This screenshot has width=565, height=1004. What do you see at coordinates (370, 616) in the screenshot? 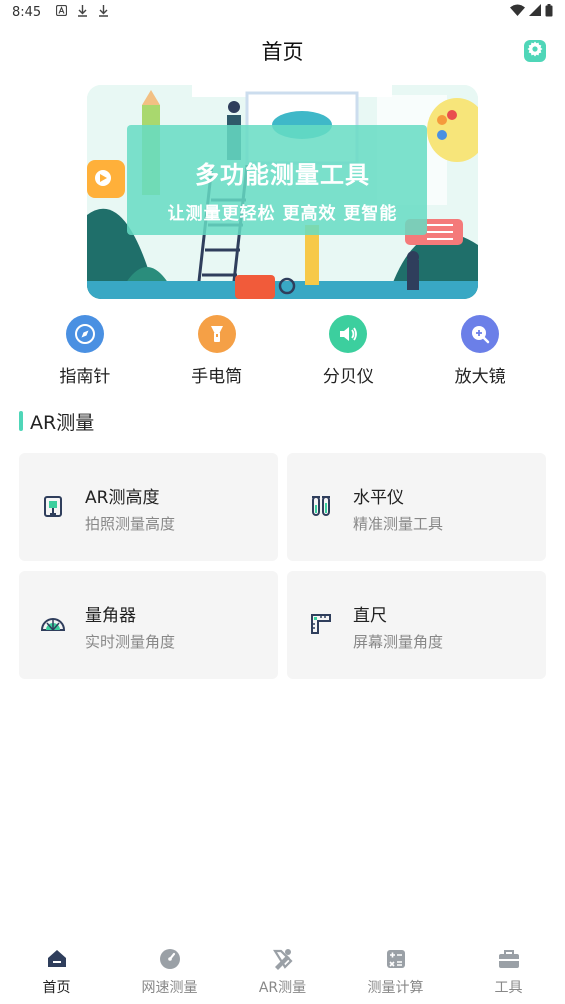
I see `card-title: 直尺` at bounding box center [370, 616].